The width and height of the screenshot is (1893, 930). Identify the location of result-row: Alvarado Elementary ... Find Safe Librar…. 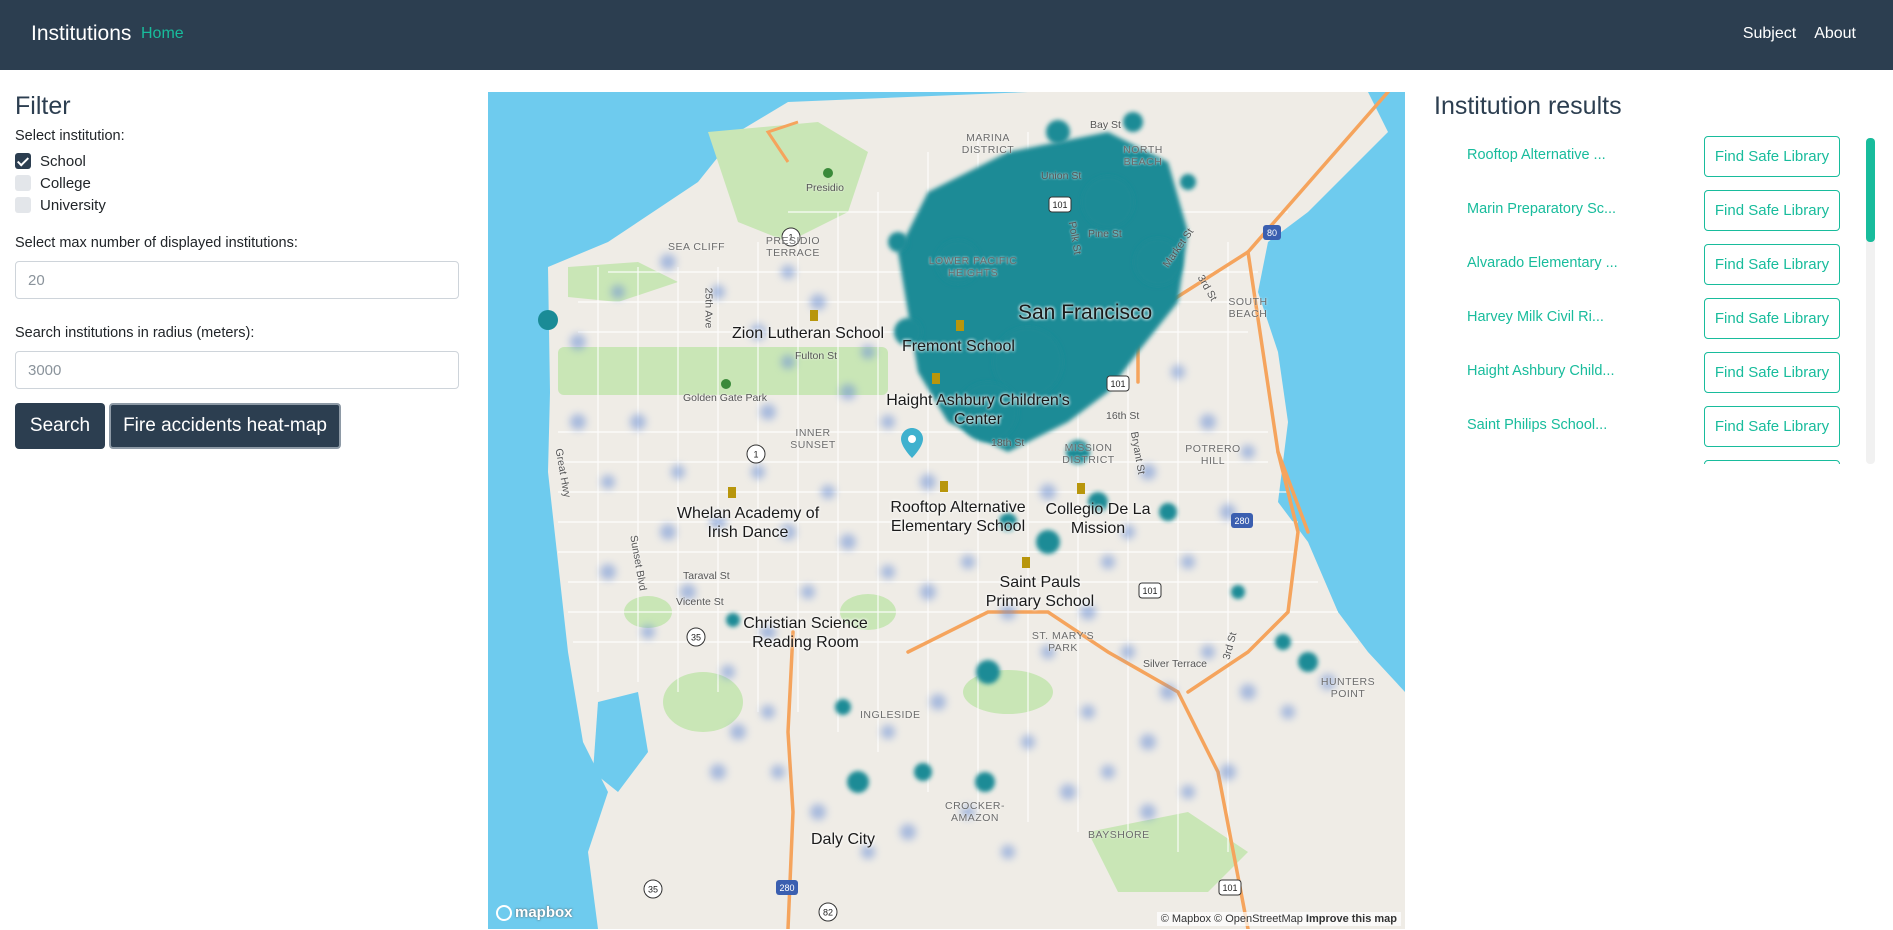
(1649, 264).